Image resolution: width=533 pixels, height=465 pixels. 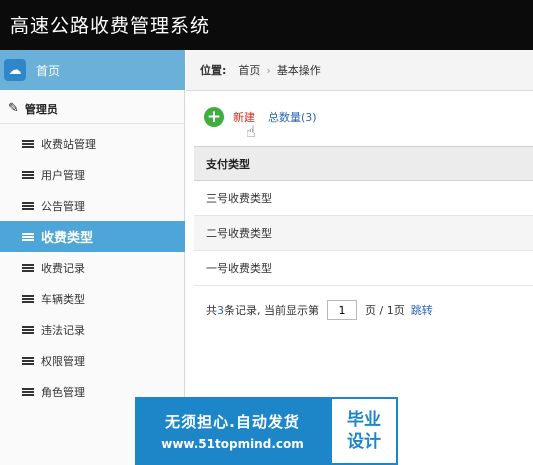 I want to click on sidebar-item-label: 车辆类型, so click(x=63, y=299).